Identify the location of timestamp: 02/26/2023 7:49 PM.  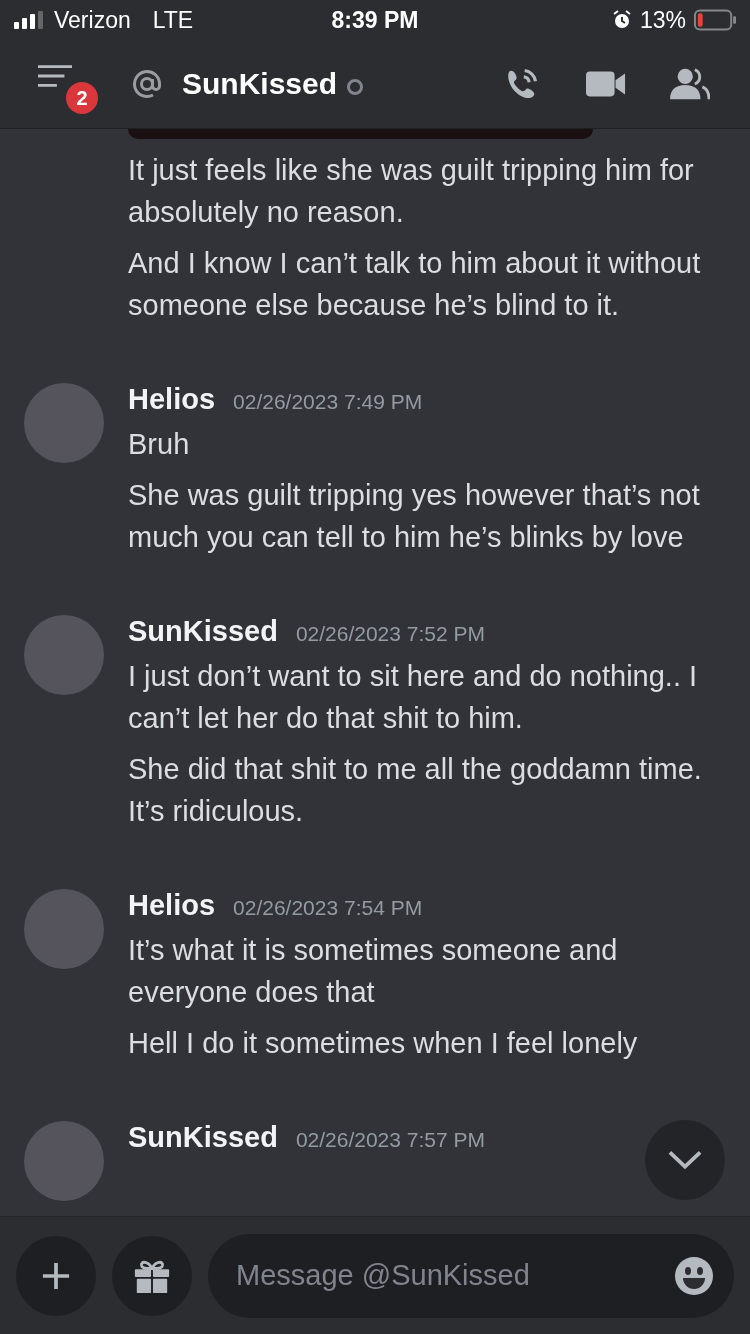
(328, 402).